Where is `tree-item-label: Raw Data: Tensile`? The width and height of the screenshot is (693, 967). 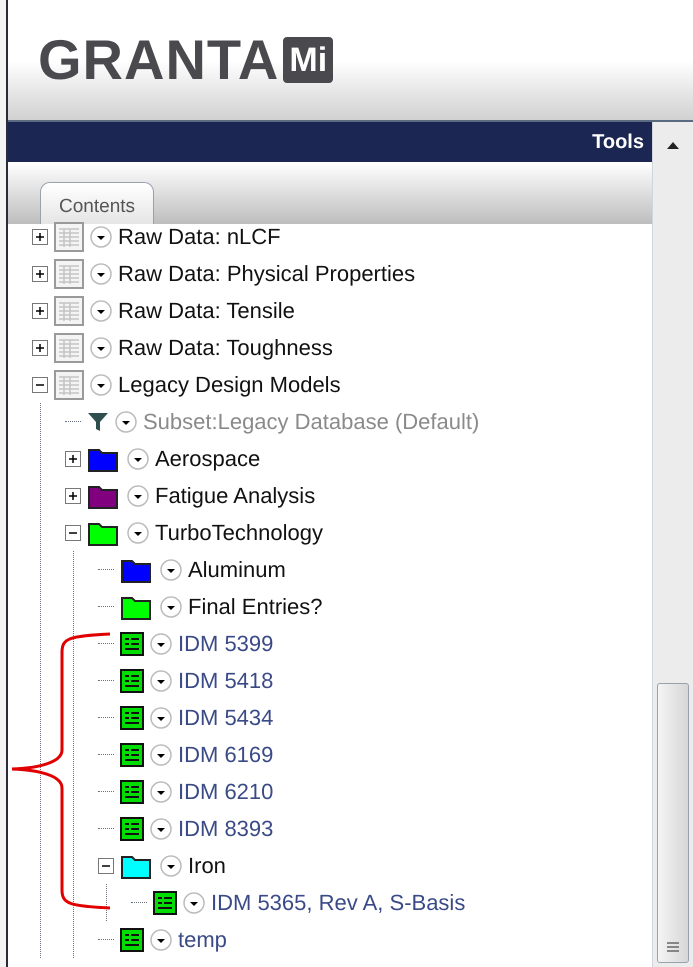 tree-item-label: Raw Data: Tensile is located at coordinates (206, 310).